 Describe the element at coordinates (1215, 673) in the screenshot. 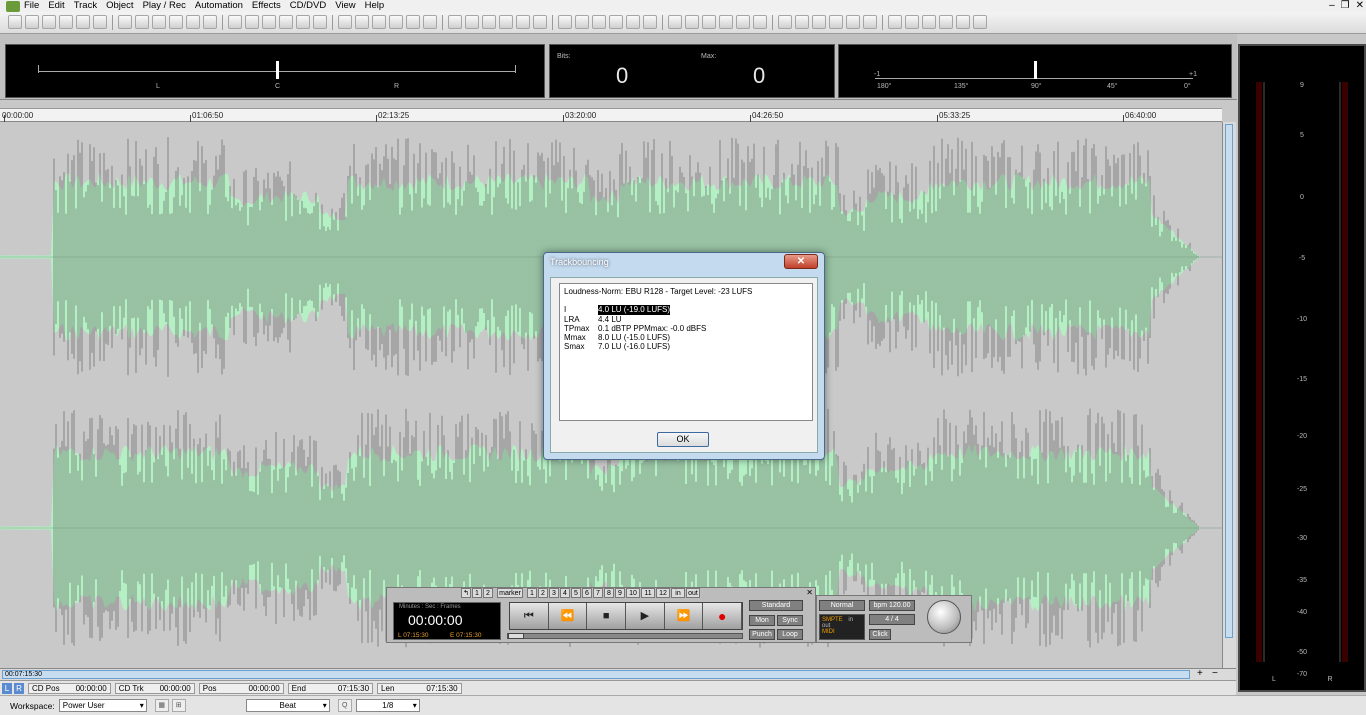

I see `zoom-out-icon: −` at that location.